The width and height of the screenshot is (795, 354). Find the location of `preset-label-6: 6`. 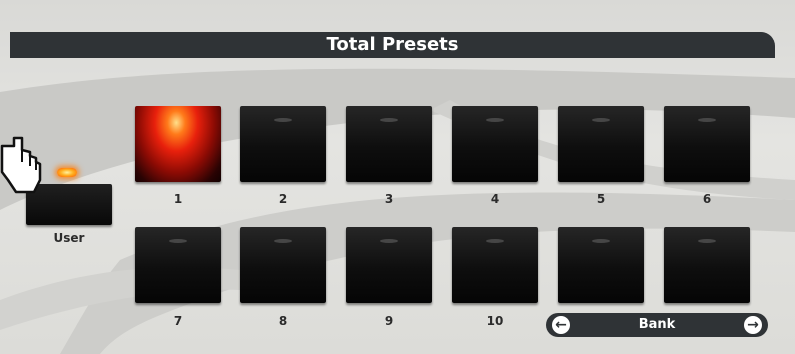

preset-label-6: 6 is located at coordinates (707, 199).